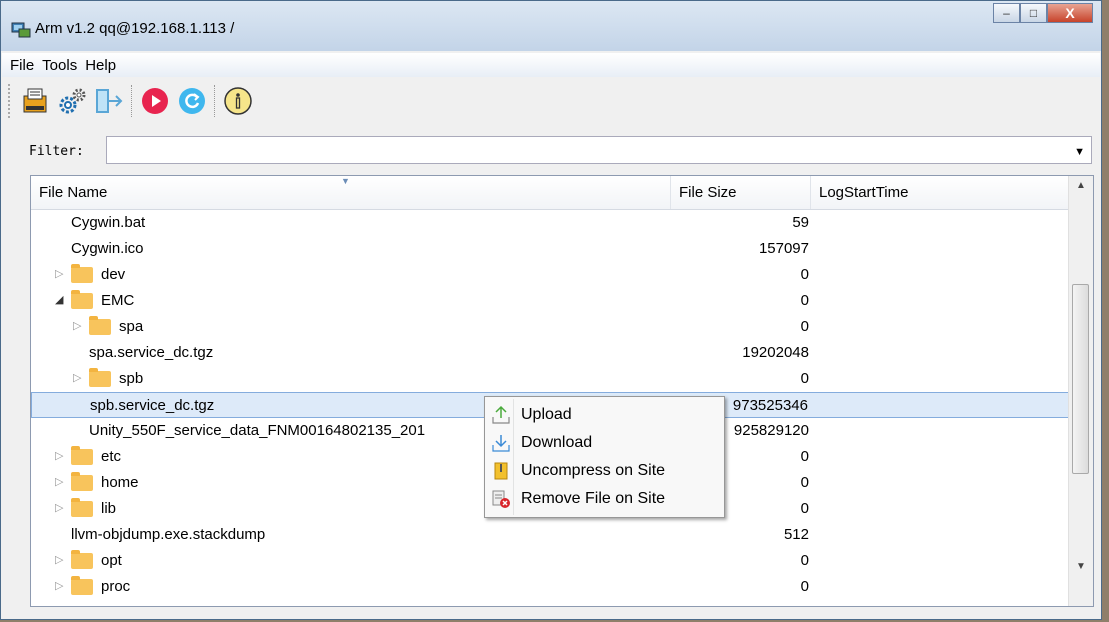 The height and width of the screenshot is (622, 1109). What do you see at coordinates (1080, 379) in the screenshot?
I see `scroll-thumb` at bounding box center [1080, 379].